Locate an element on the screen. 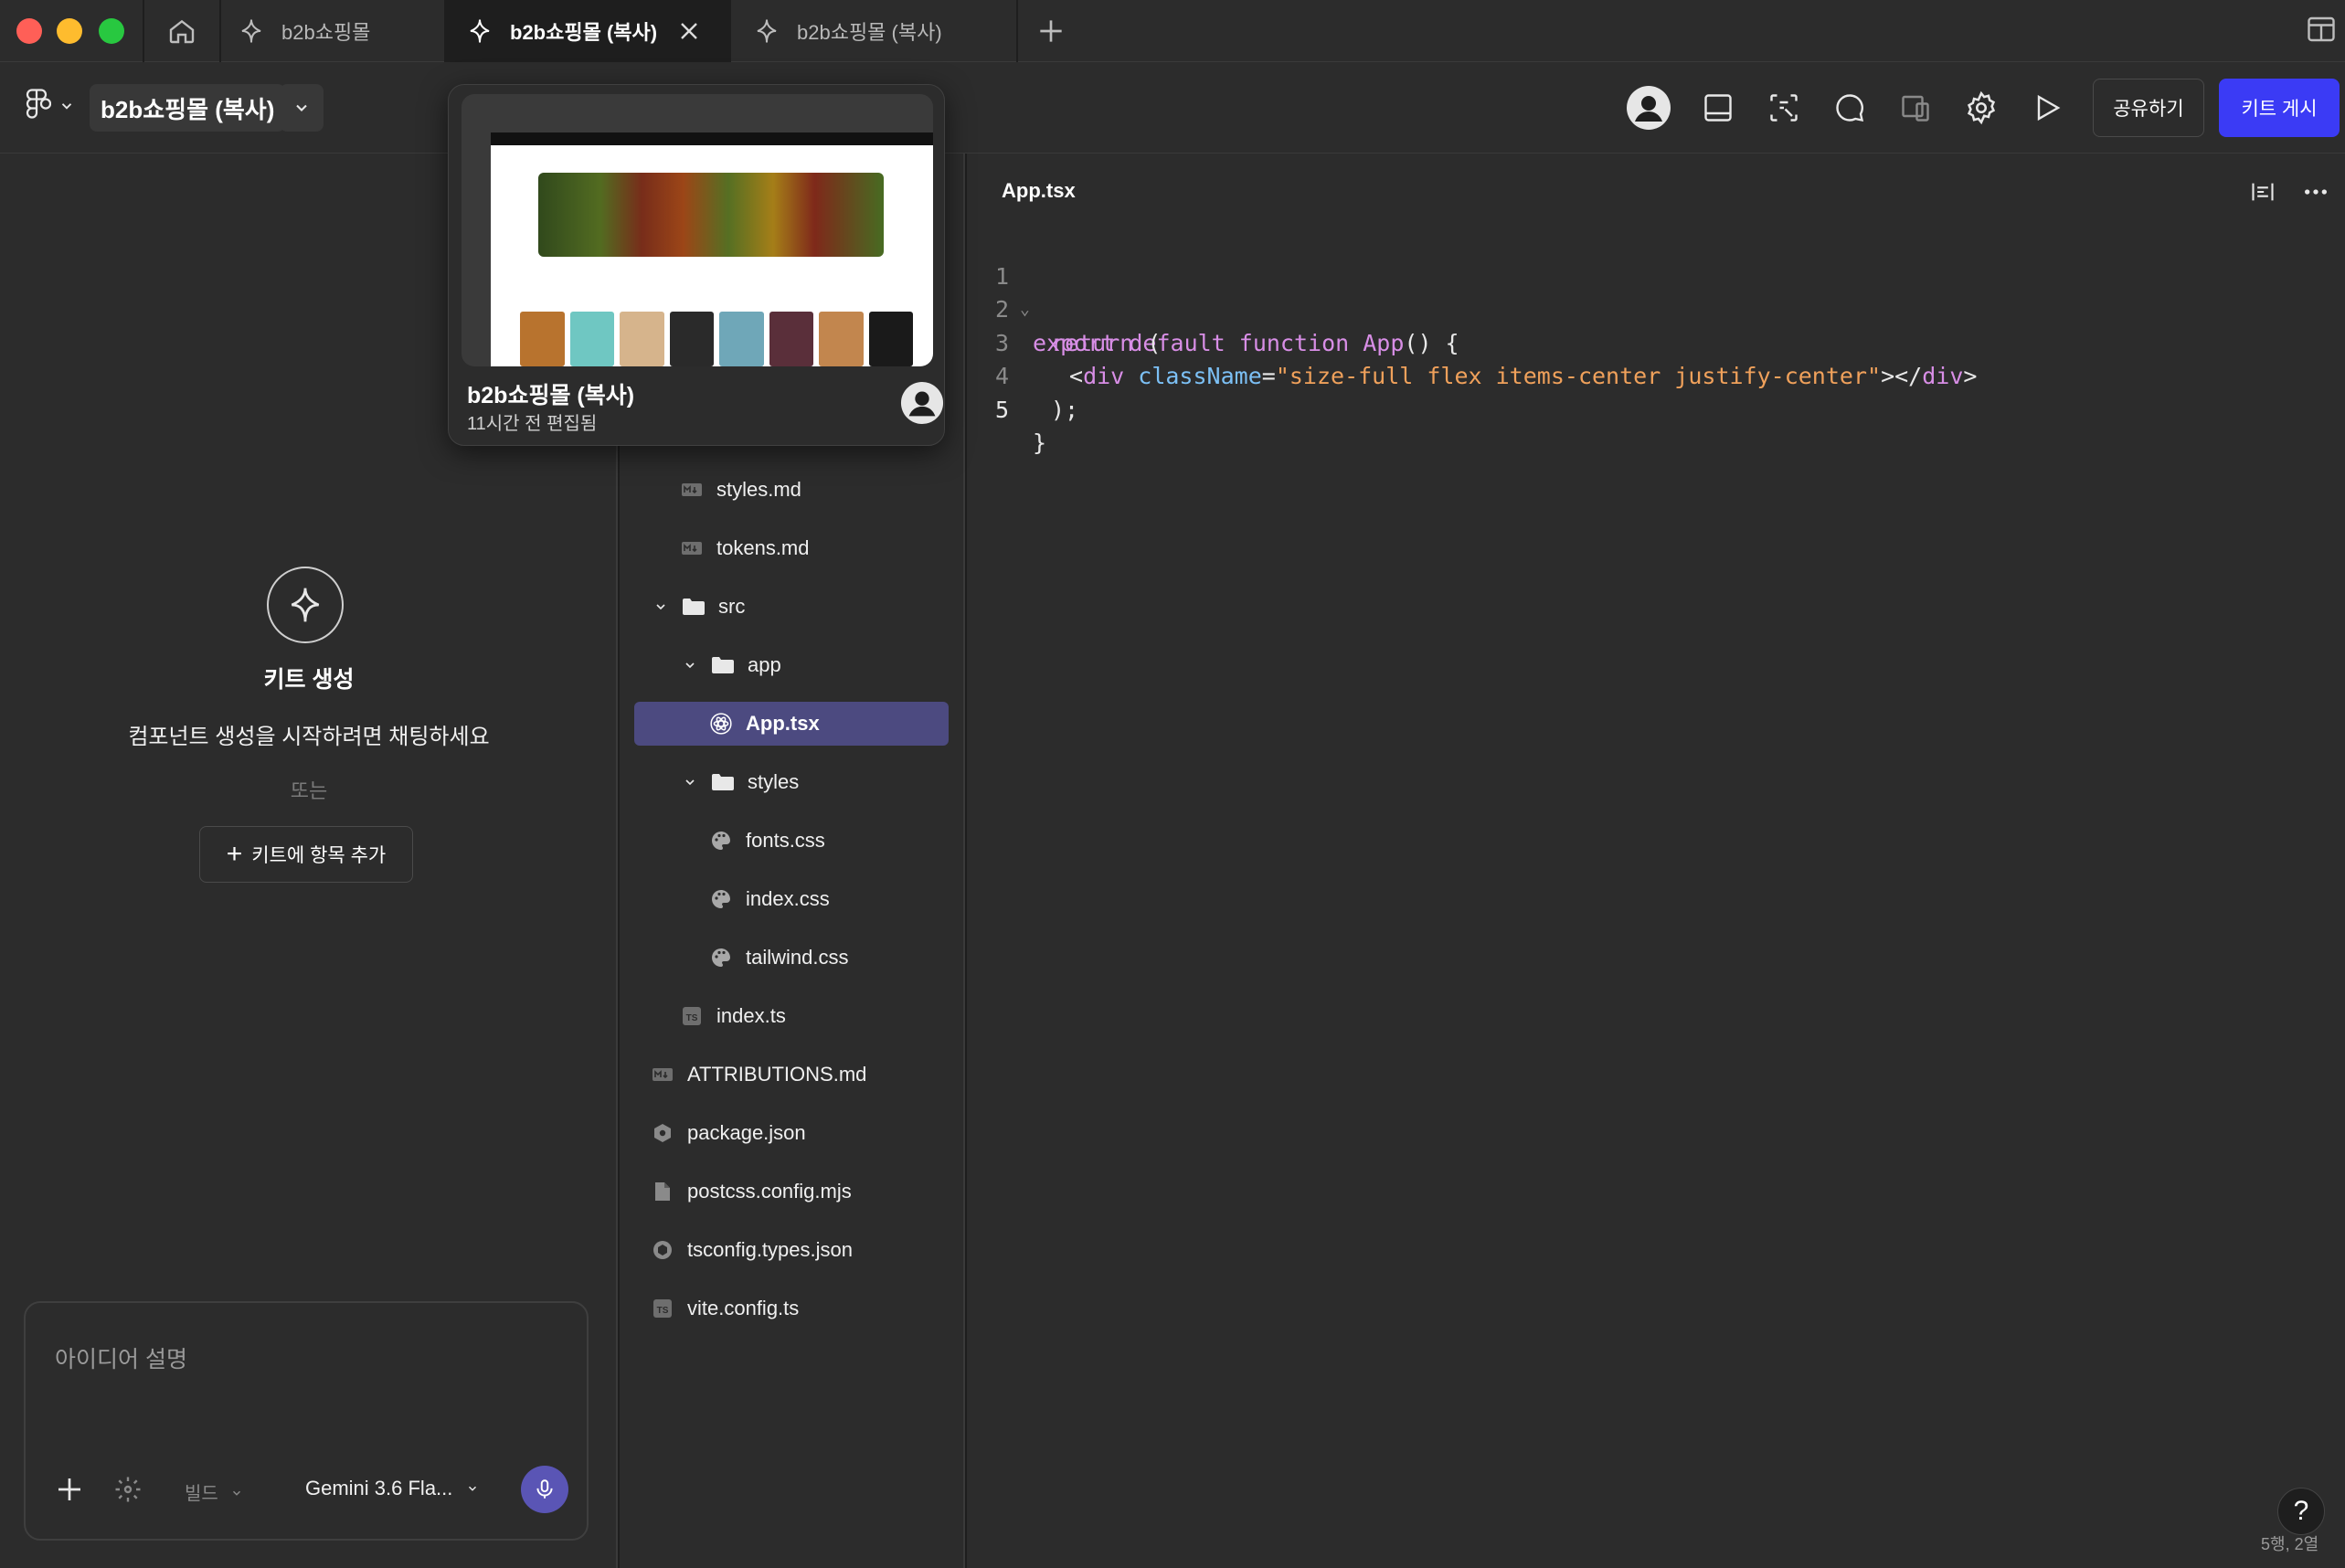 The image size is (2345, 1568). typescript-icon: TS is located at coordinates (692, 1016).